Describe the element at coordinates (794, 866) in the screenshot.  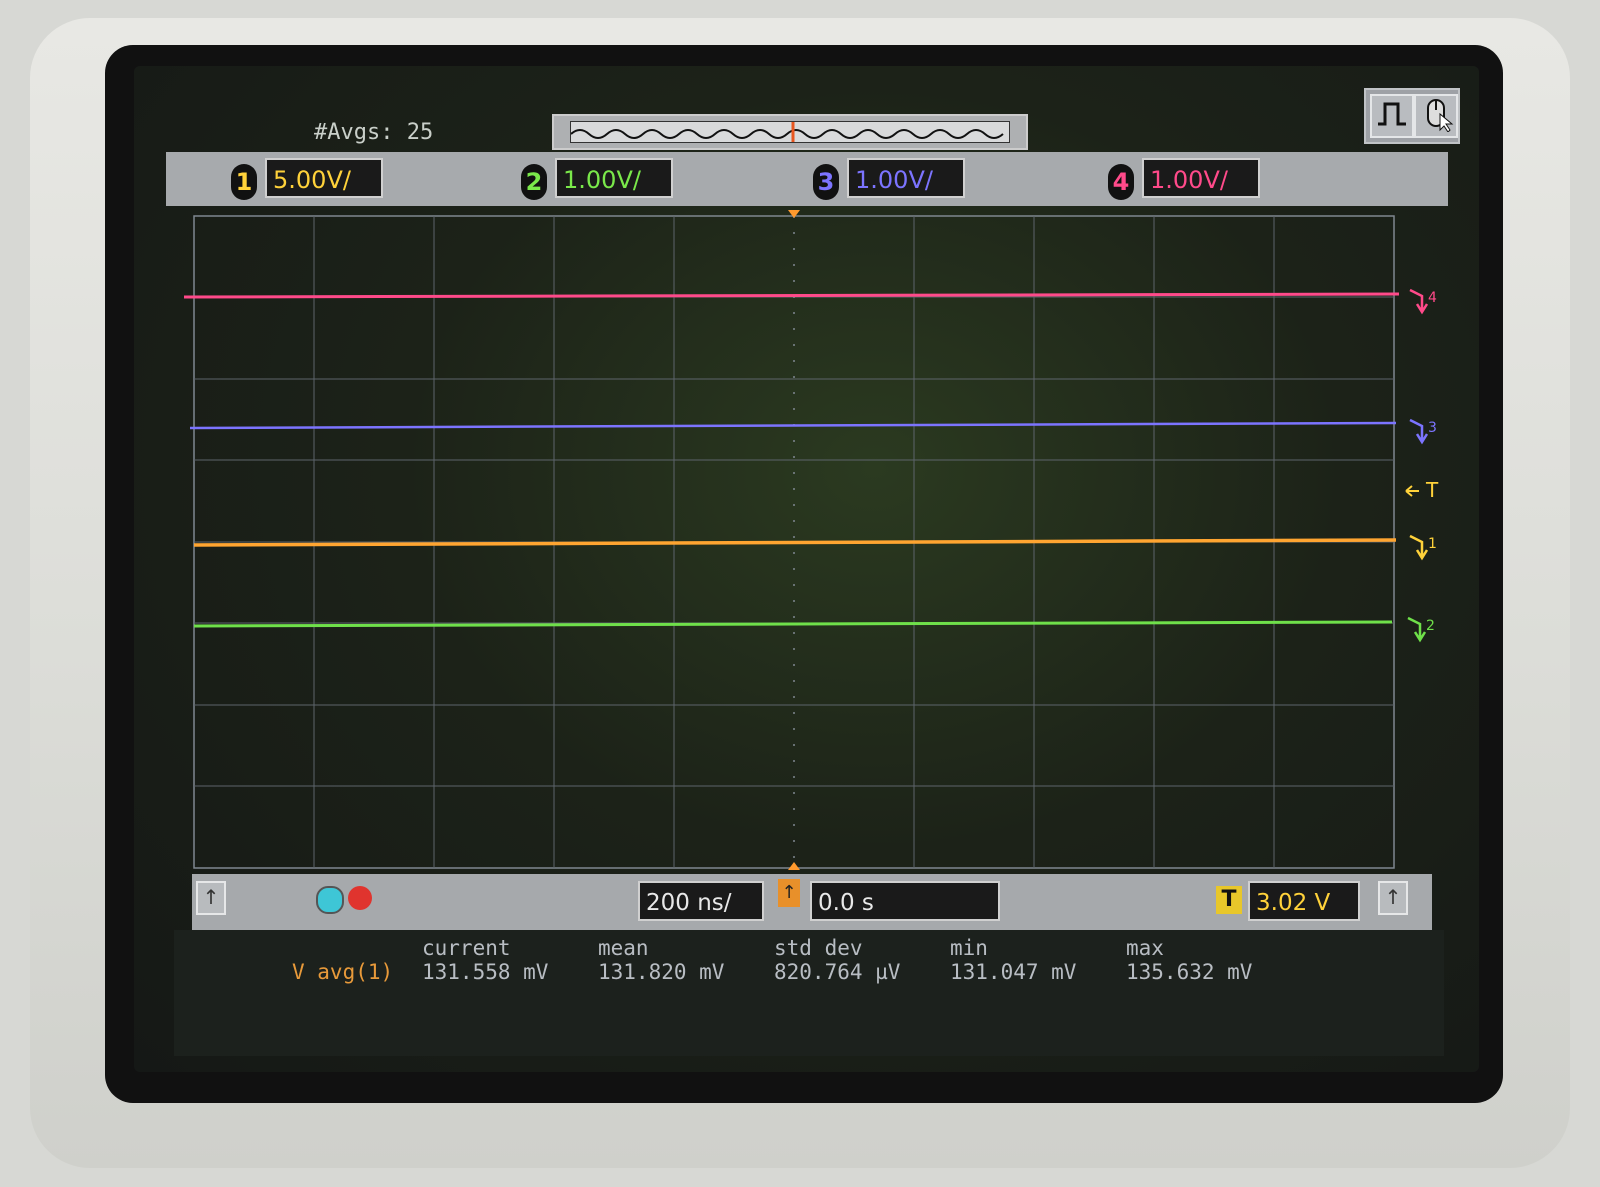
I see `trigger-position-marker-bottom` at that location.